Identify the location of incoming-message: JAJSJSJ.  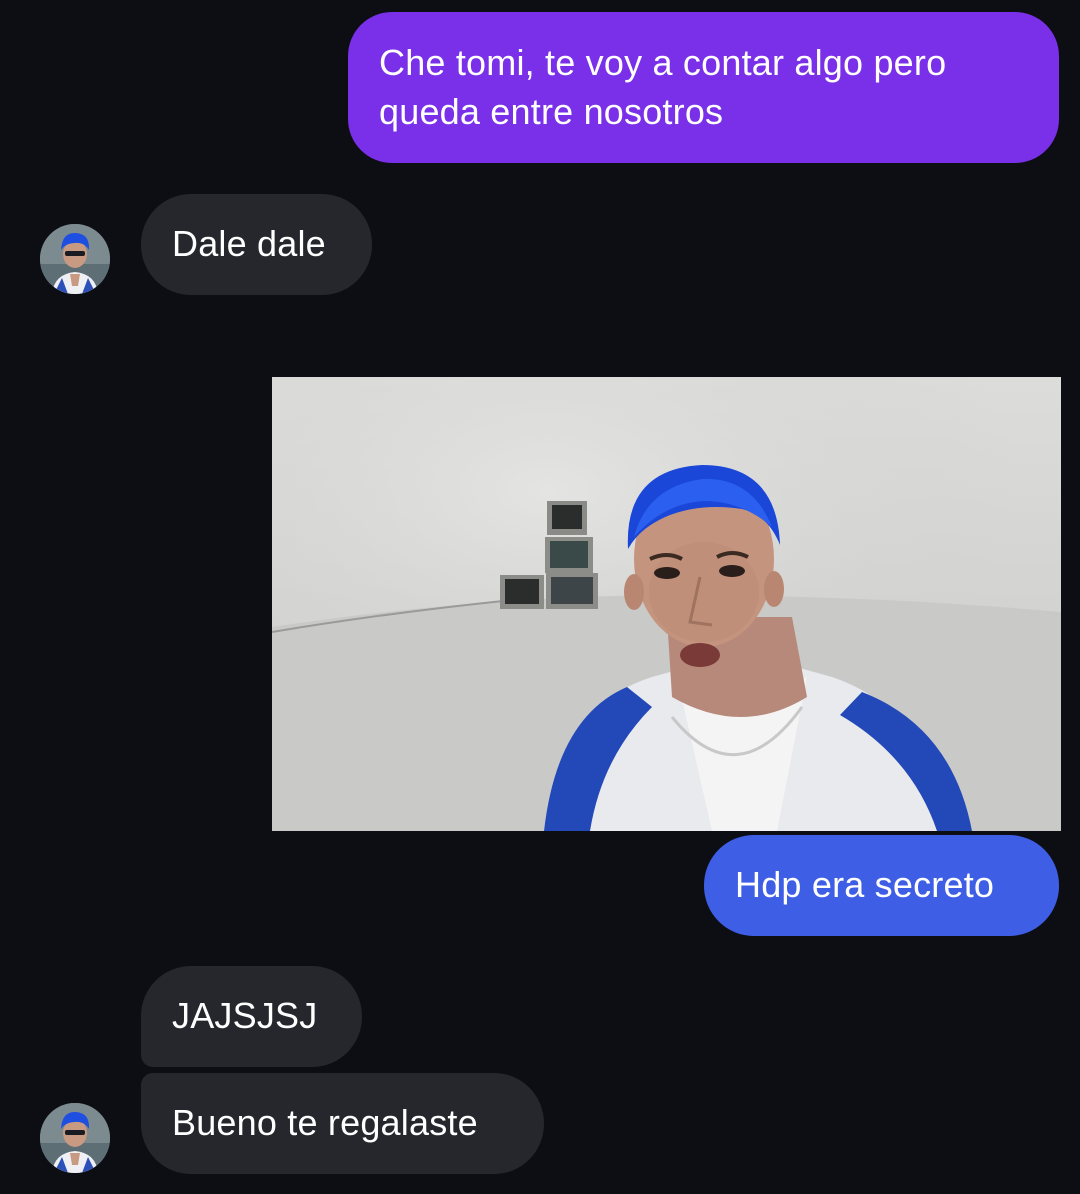
(251, 1016).